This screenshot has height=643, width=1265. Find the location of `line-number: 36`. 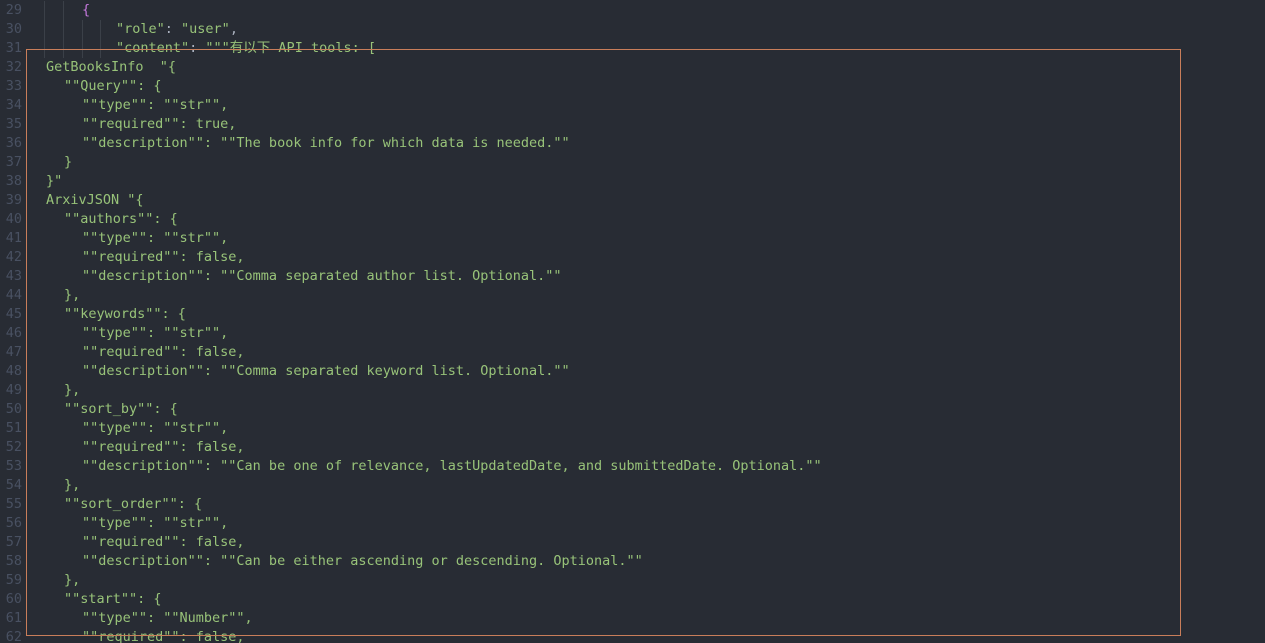

line-number: 36 is located at coordinates (13, 143).